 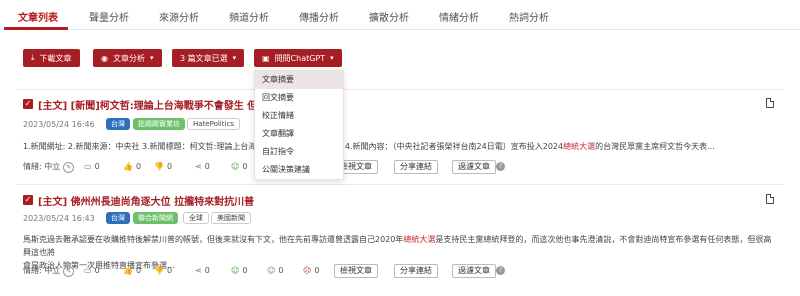 What do you see at coordinates (299, 80) in the screenshot?
I see `menu-item-article-summary: 文章摘要` at bounding box center [299, 80].